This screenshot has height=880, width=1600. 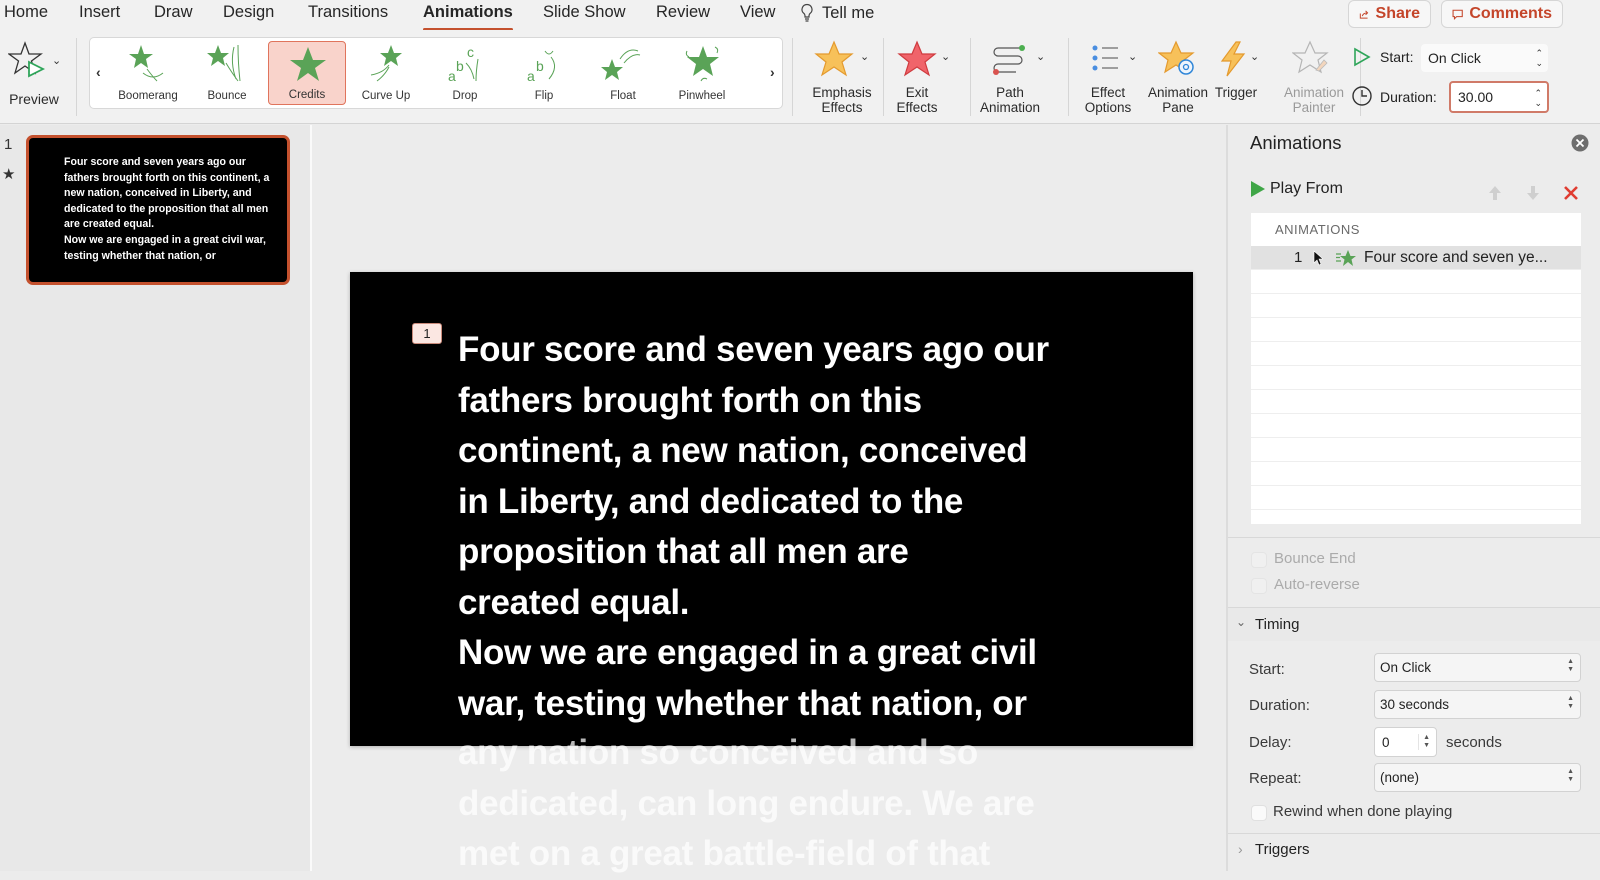 What do you see at coordinates (1110, 79) in the screenshot?
I see `effect-options-button: ⌄ Effect Options` at bounding box center [1110, 79].